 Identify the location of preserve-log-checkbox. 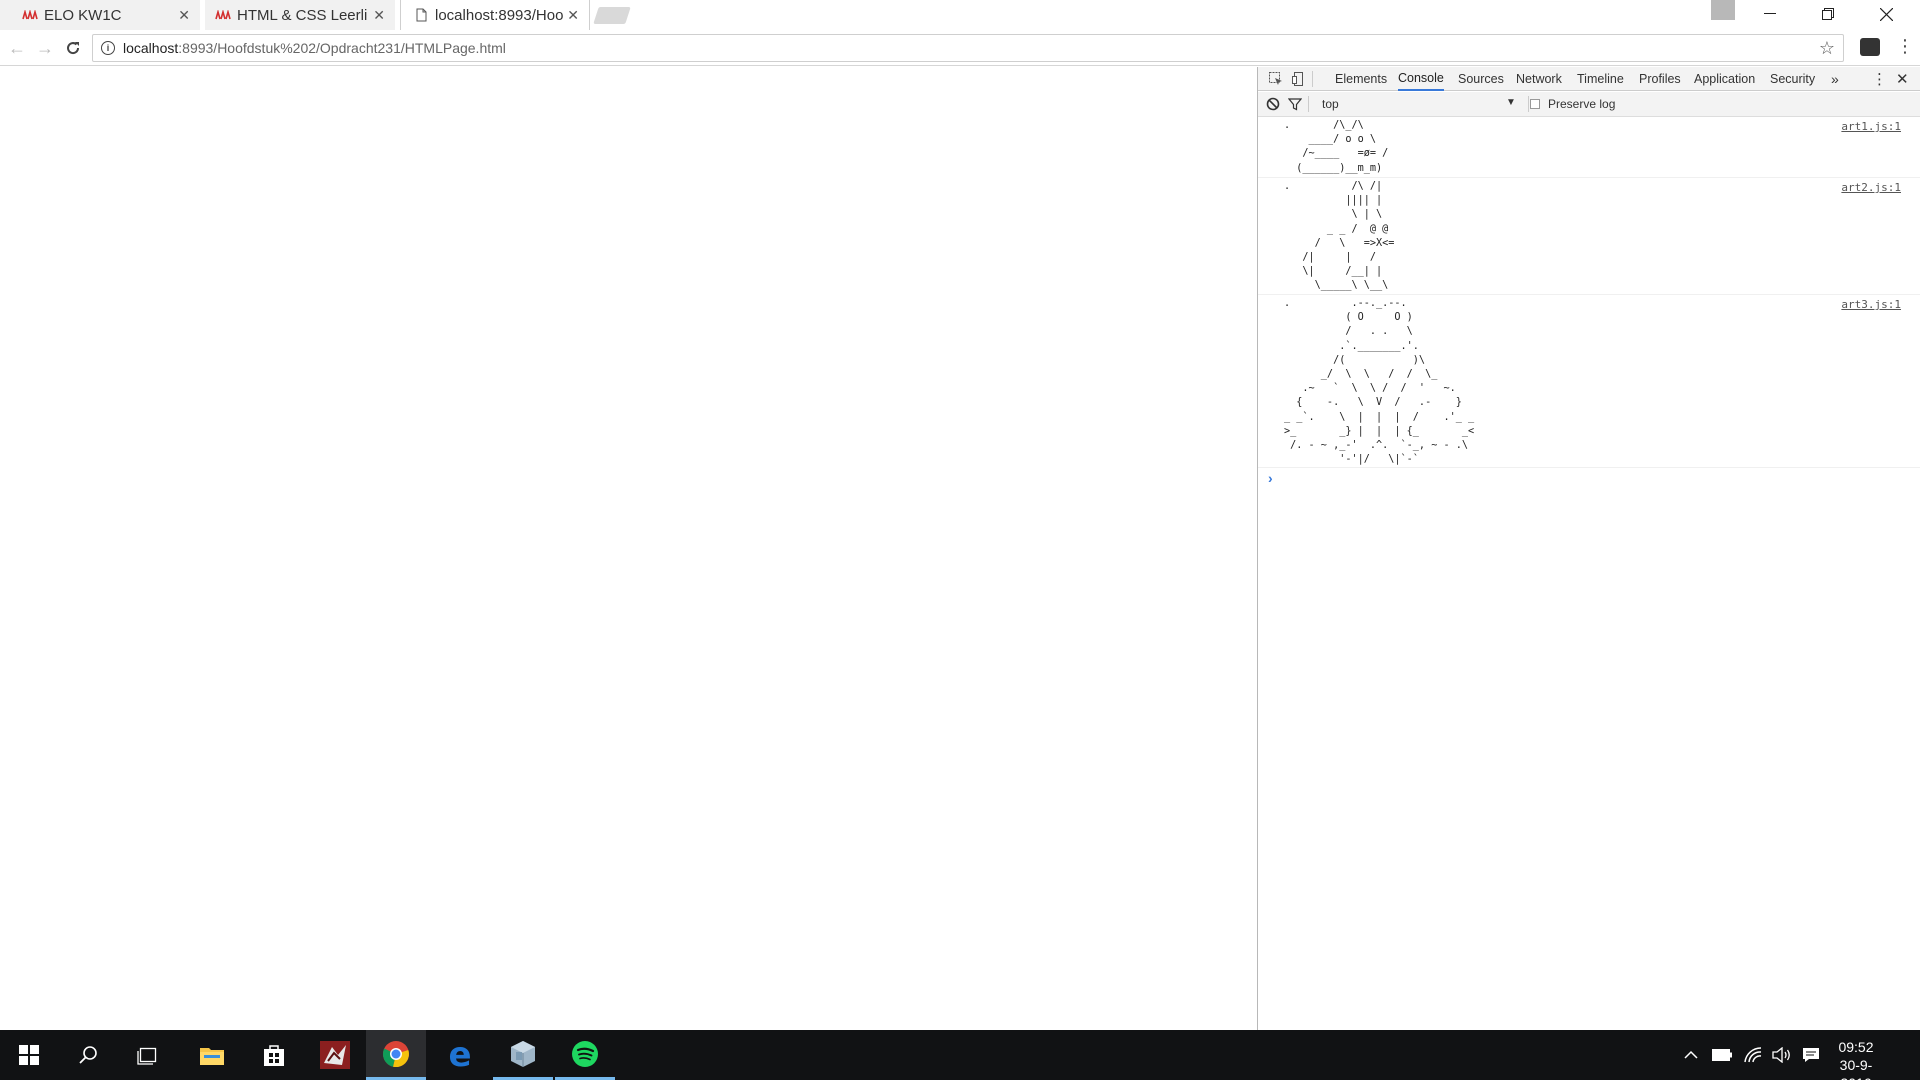
(1535, 104).